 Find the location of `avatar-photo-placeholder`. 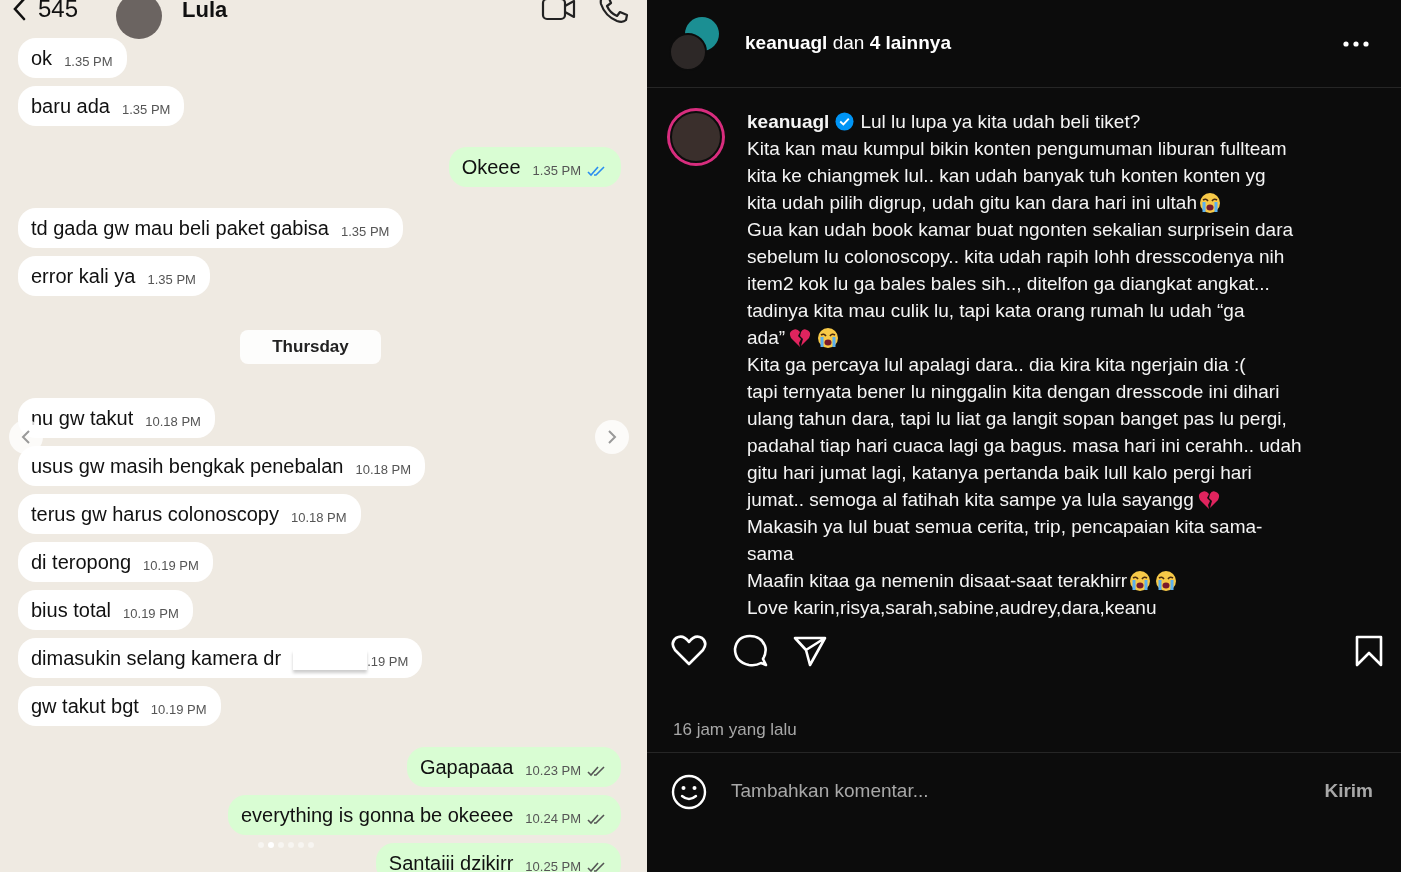

avatar-photo-placeholder is located at coordinates (139, 19).